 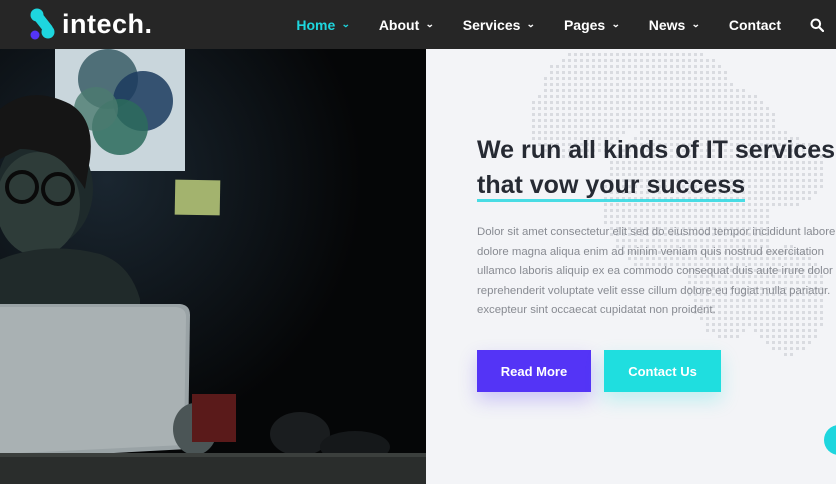 What do you see at coordinates (817, 25) in the screenshot?
I see `search-icon` at bounding box center [817, 25].